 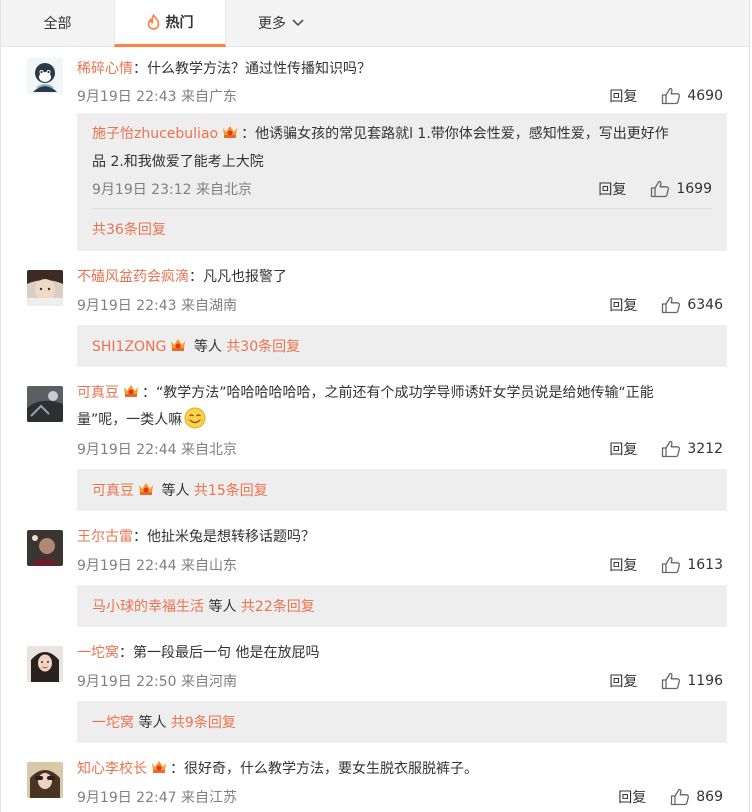 What do you see at coordinates (402, 208) in the screenshot?
I see `divider` at bounding box center [402, 208].